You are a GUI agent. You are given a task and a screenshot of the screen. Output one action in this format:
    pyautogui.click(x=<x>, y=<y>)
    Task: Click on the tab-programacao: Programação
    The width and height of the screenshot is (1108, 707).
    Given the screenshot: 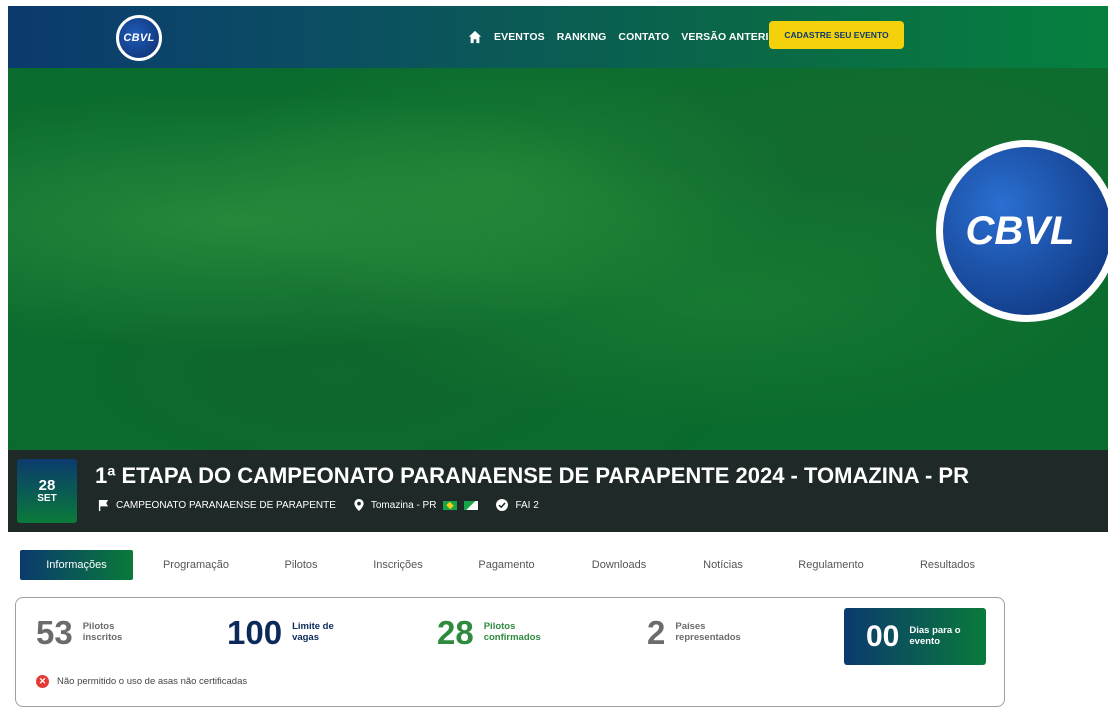 What is the action you would take?
    pyautogui.click(x=196, y=565)
    